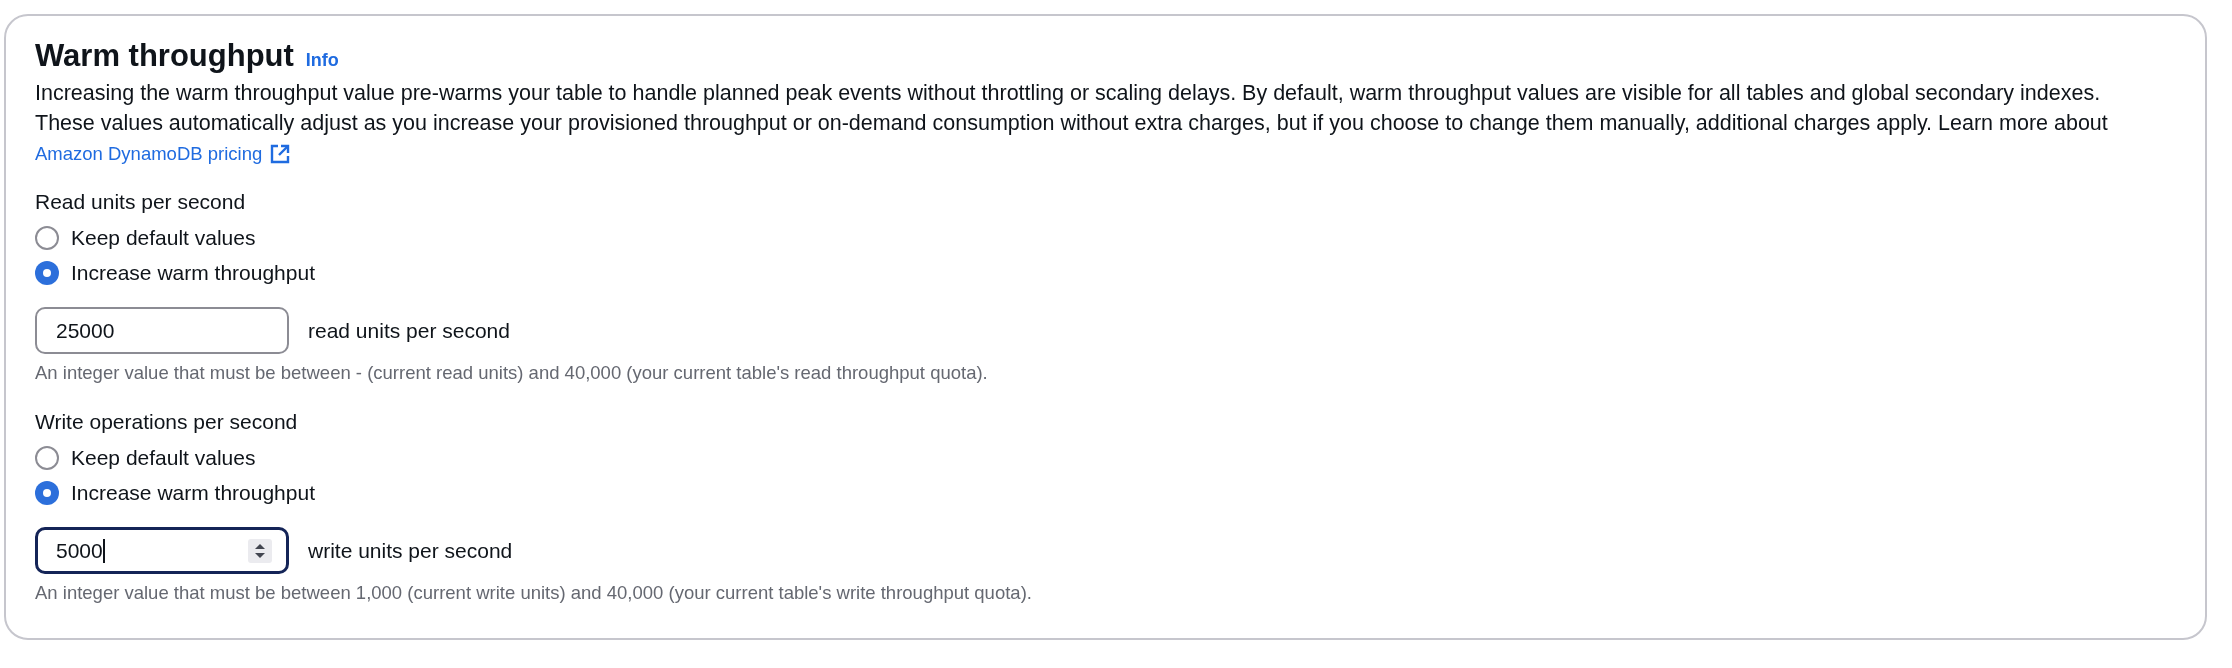 Image resolution: width=2232 pixels, height=668 pixels. I want to click on hint-text: An integer value that must be between - (current read units) and 40,000 (your current table's read throughput quota)., so click(511, 373).